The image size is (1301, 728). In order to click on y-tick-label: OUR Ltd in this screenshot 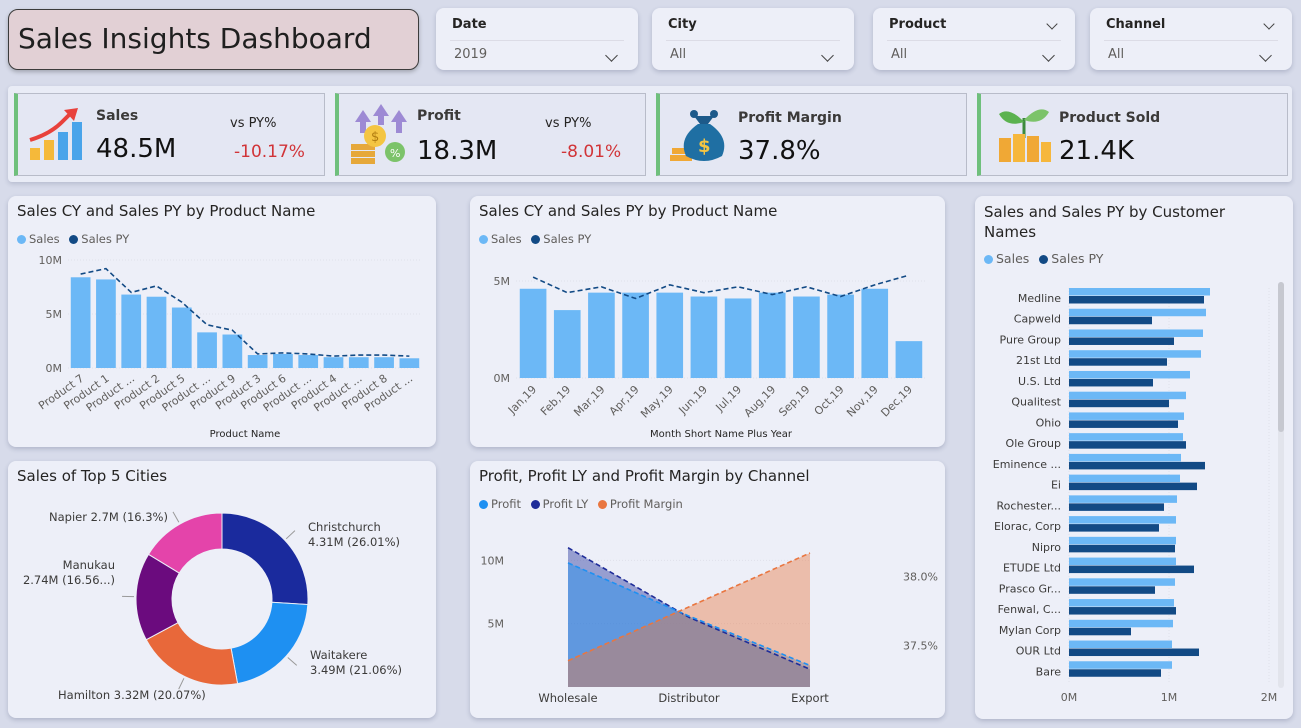, I will do `click(1038, 651)`.